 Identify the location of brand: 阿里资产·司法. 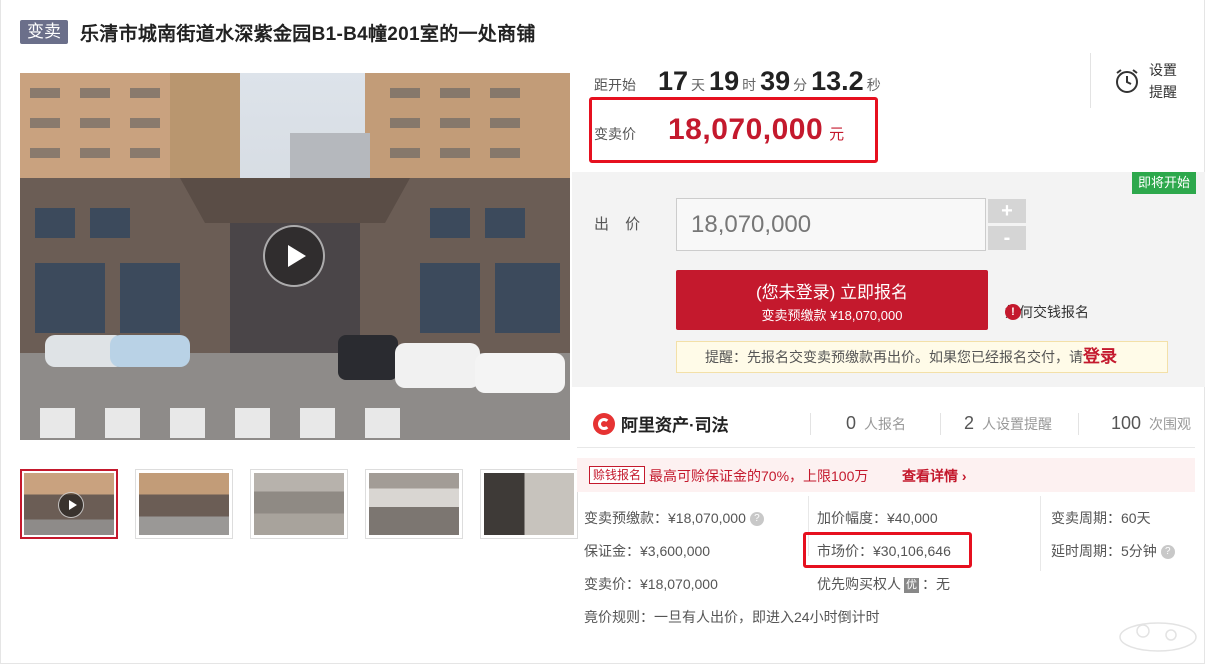
(661, 423).